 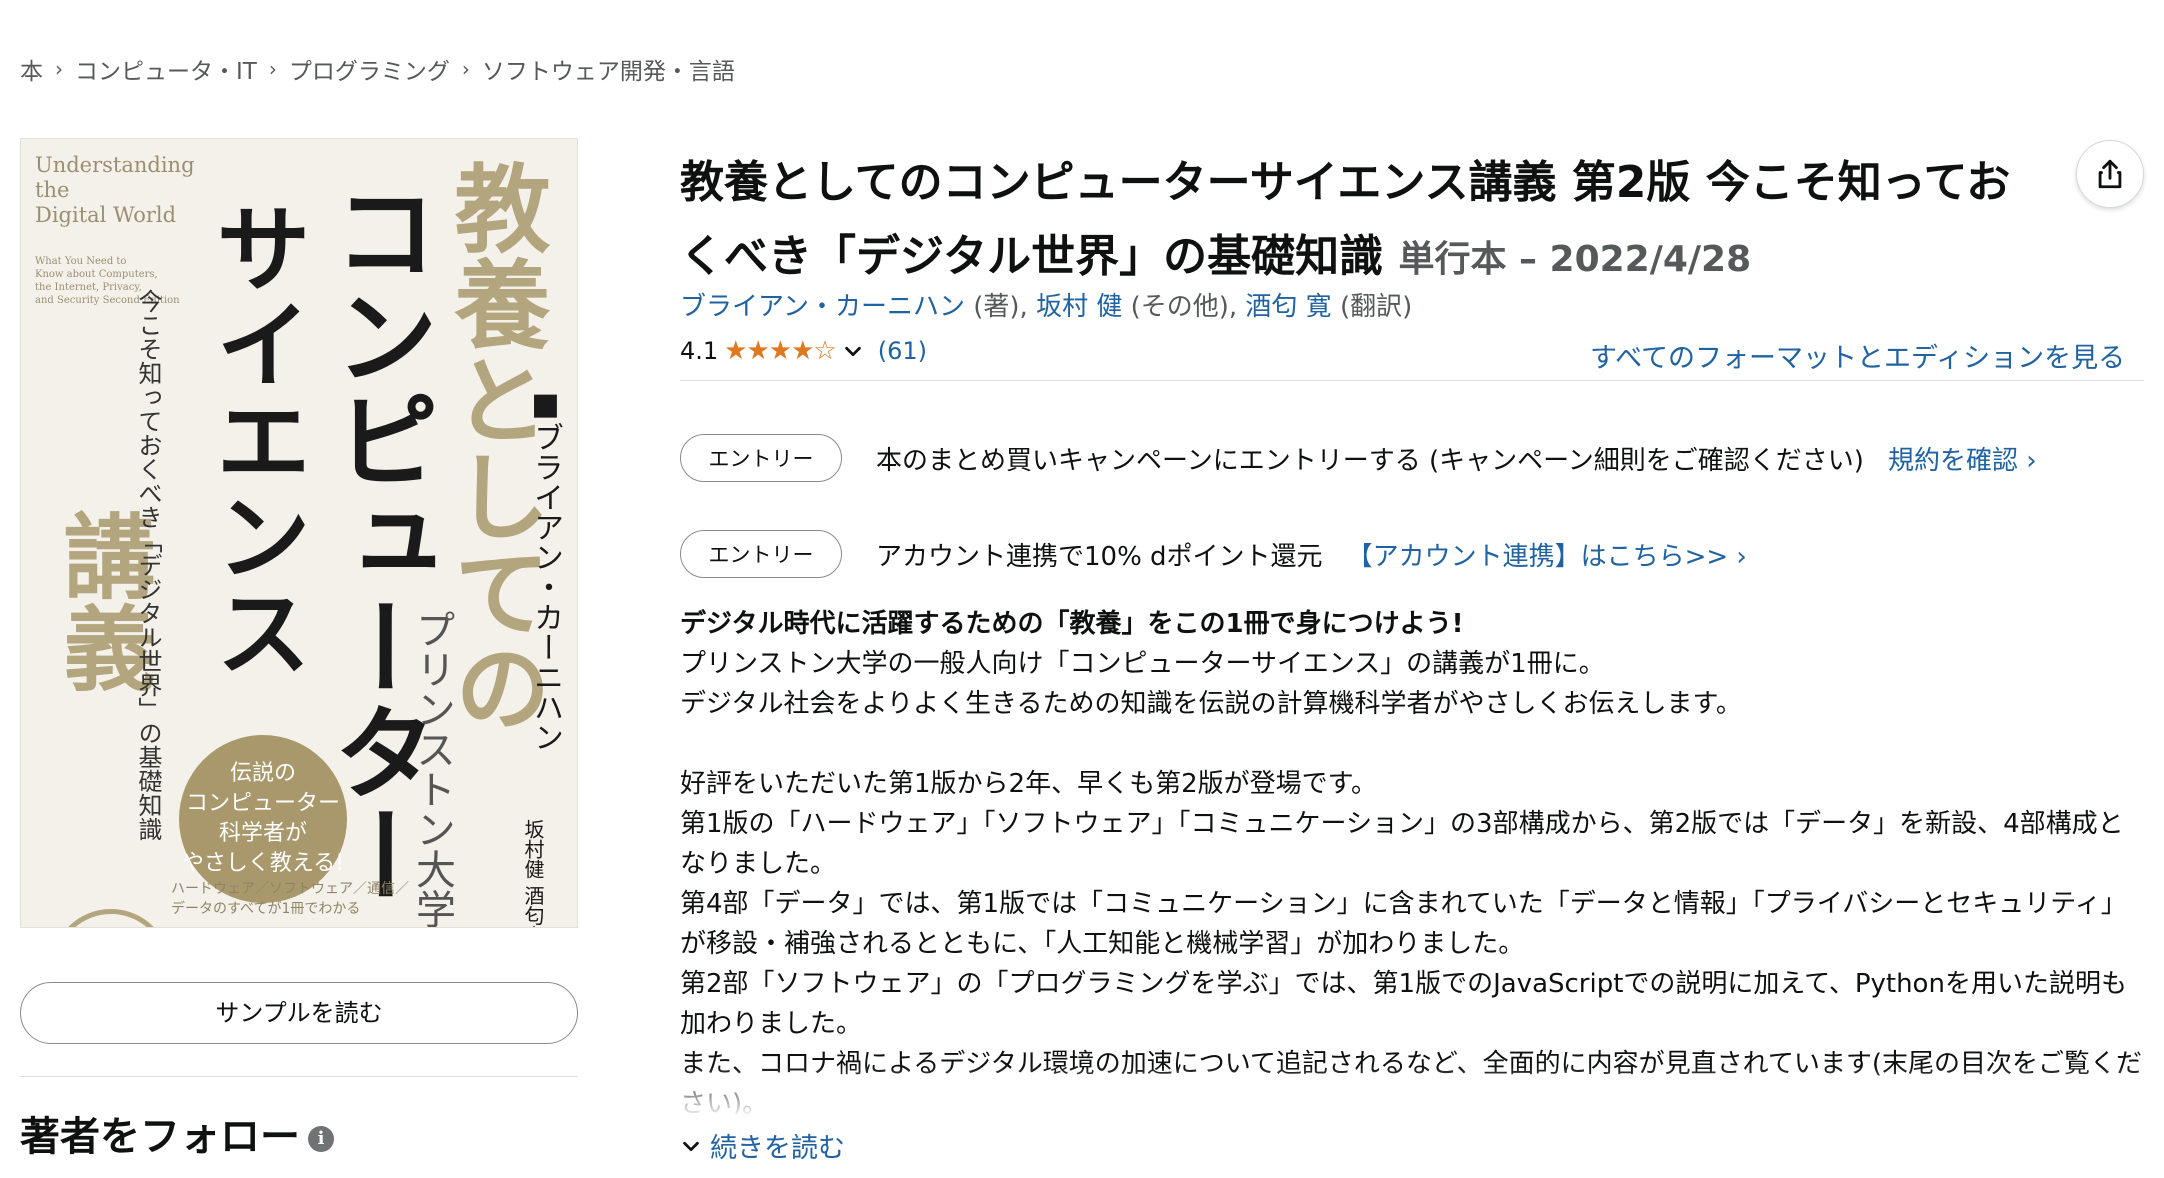 I want to click on rating-count-link: (61), so click(x=902, y=351).